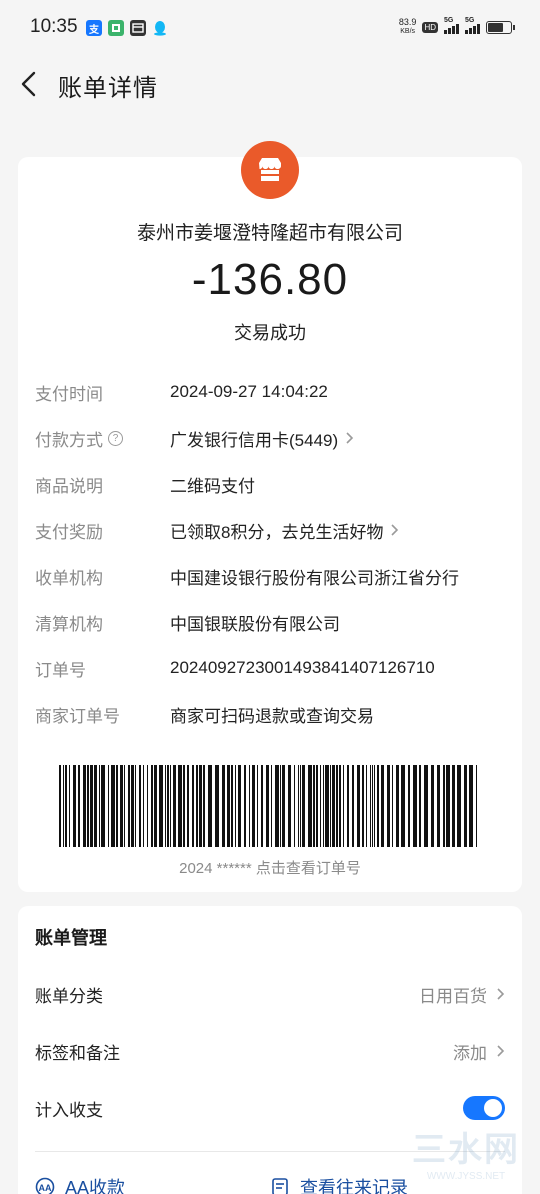 The image size is (540, 1194). What do you see at coordinates (270, 29) in the screenshot?
I see `status-bar: 10:35 支 83.9 KB/s HD 5G 5G` at bounding box center [270, 29].